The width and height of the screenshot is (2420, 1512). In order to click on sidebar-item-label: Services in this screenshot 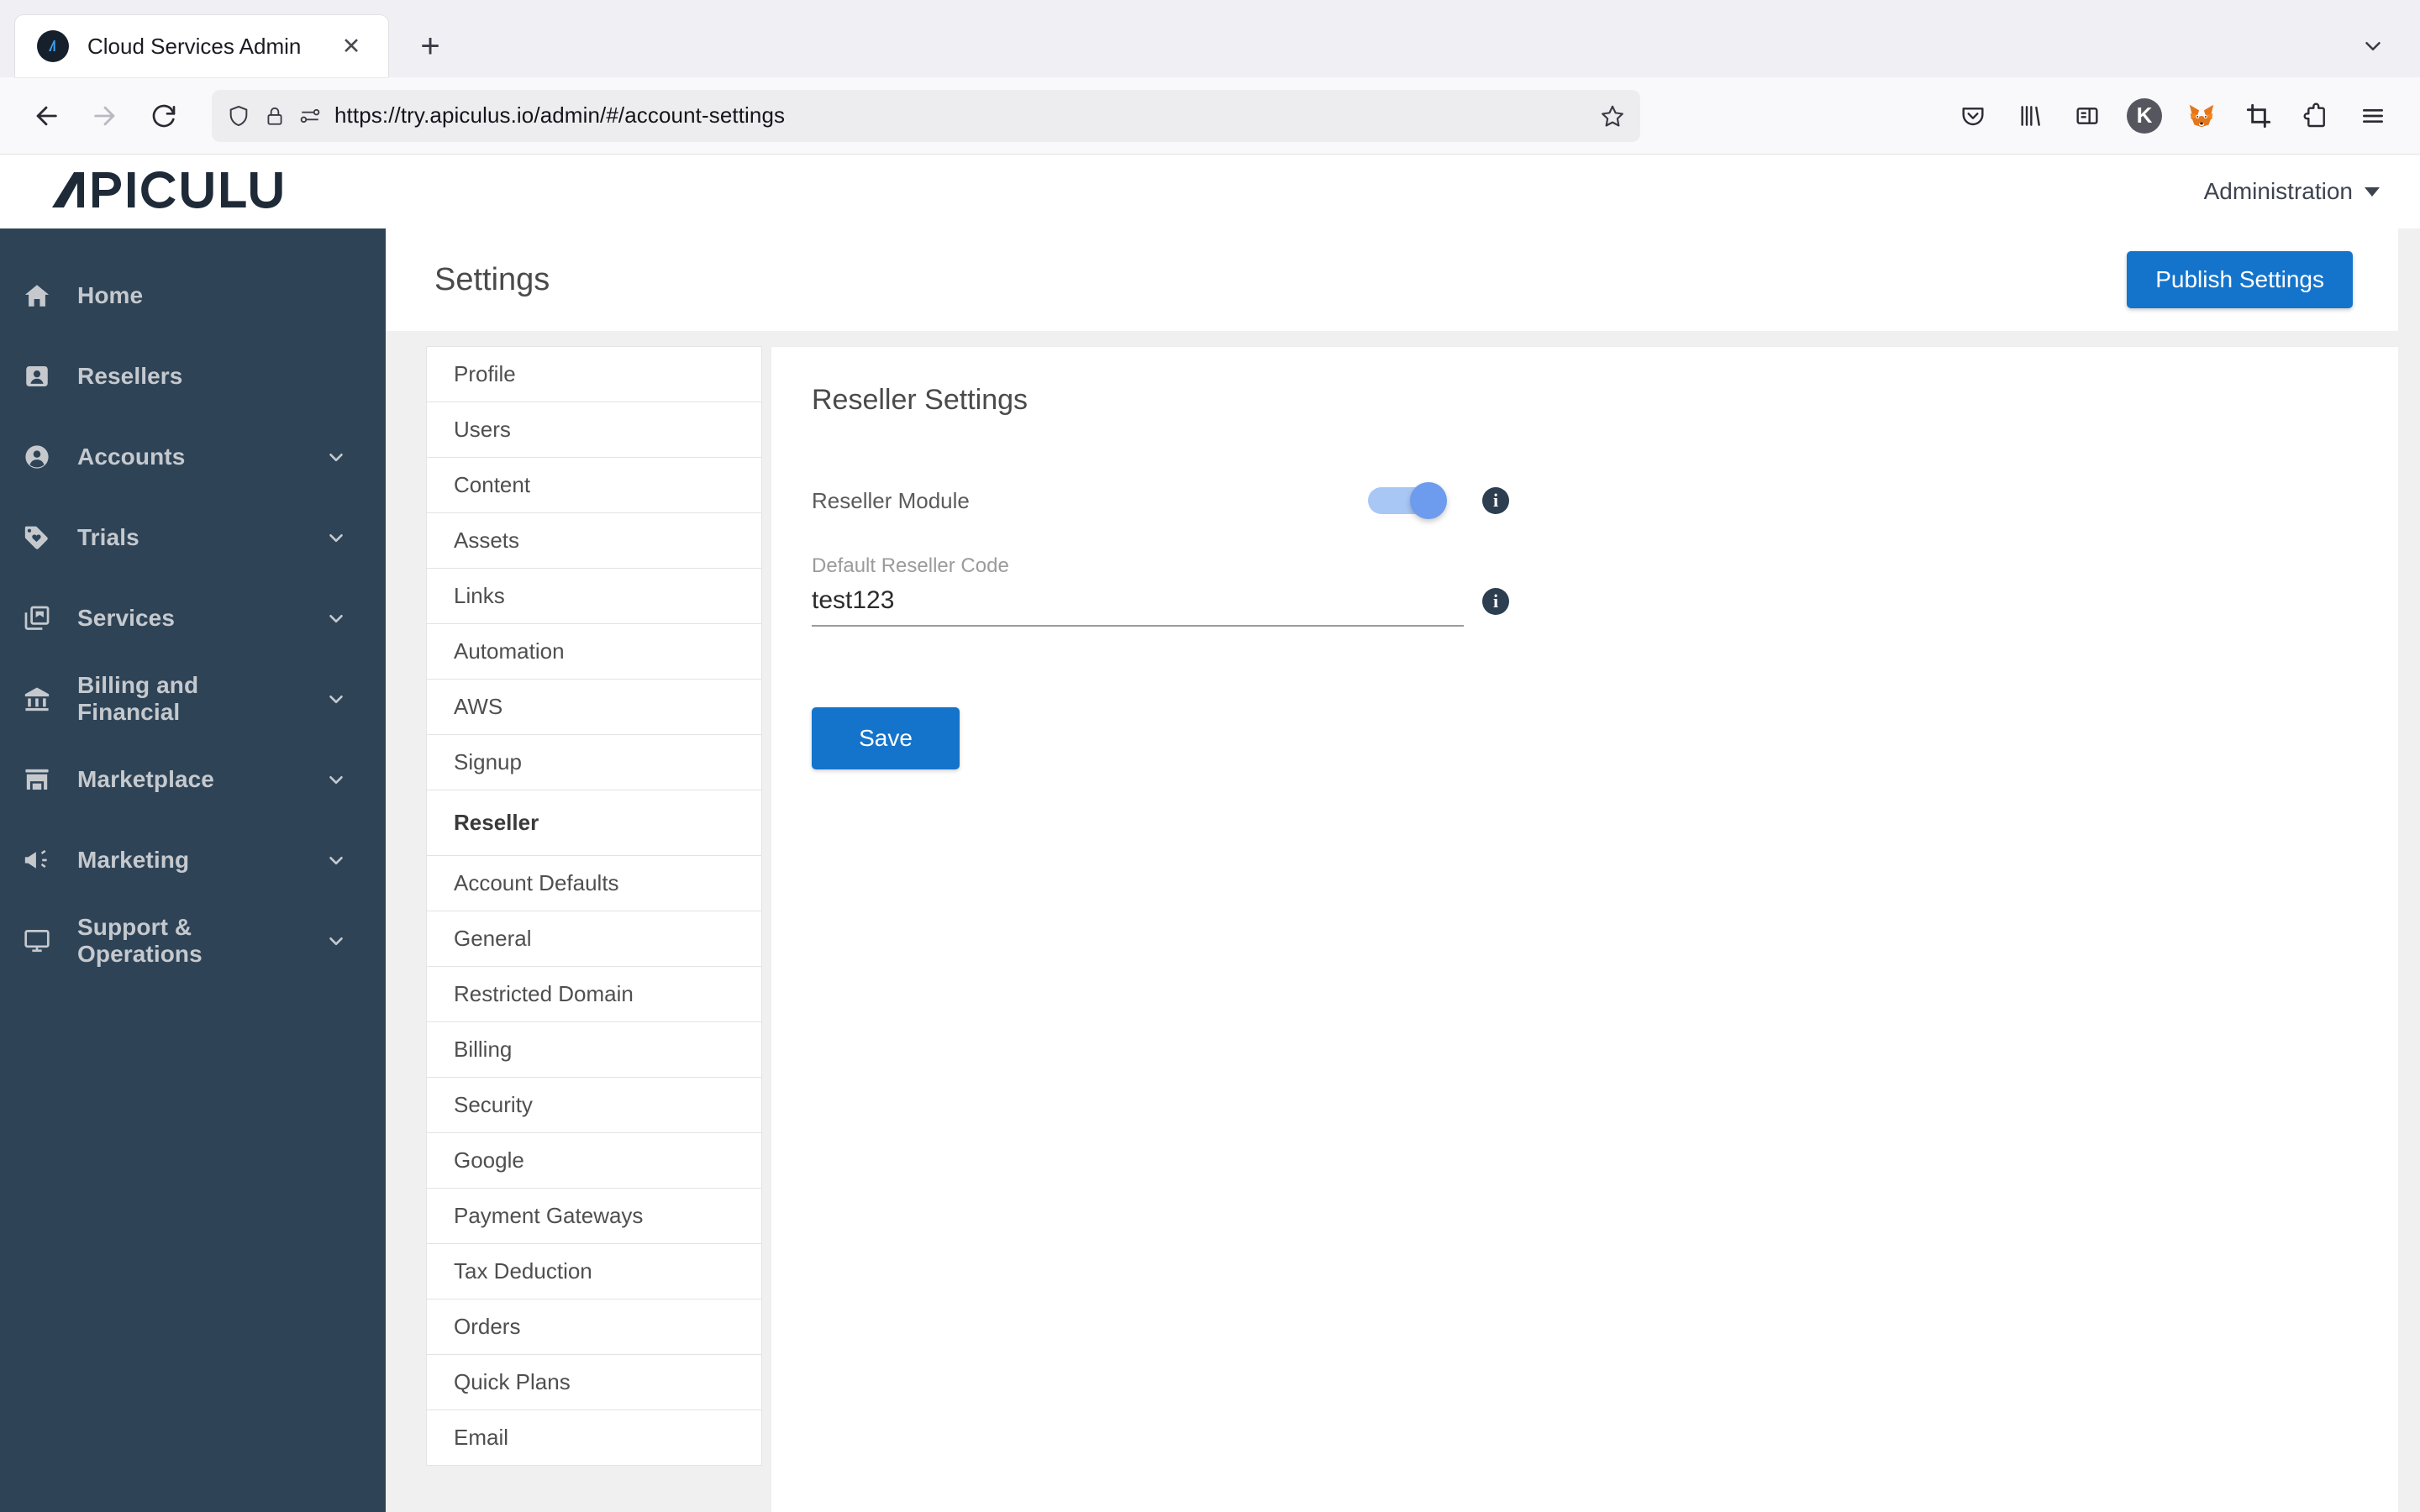, I will do `click(127, 618)`.